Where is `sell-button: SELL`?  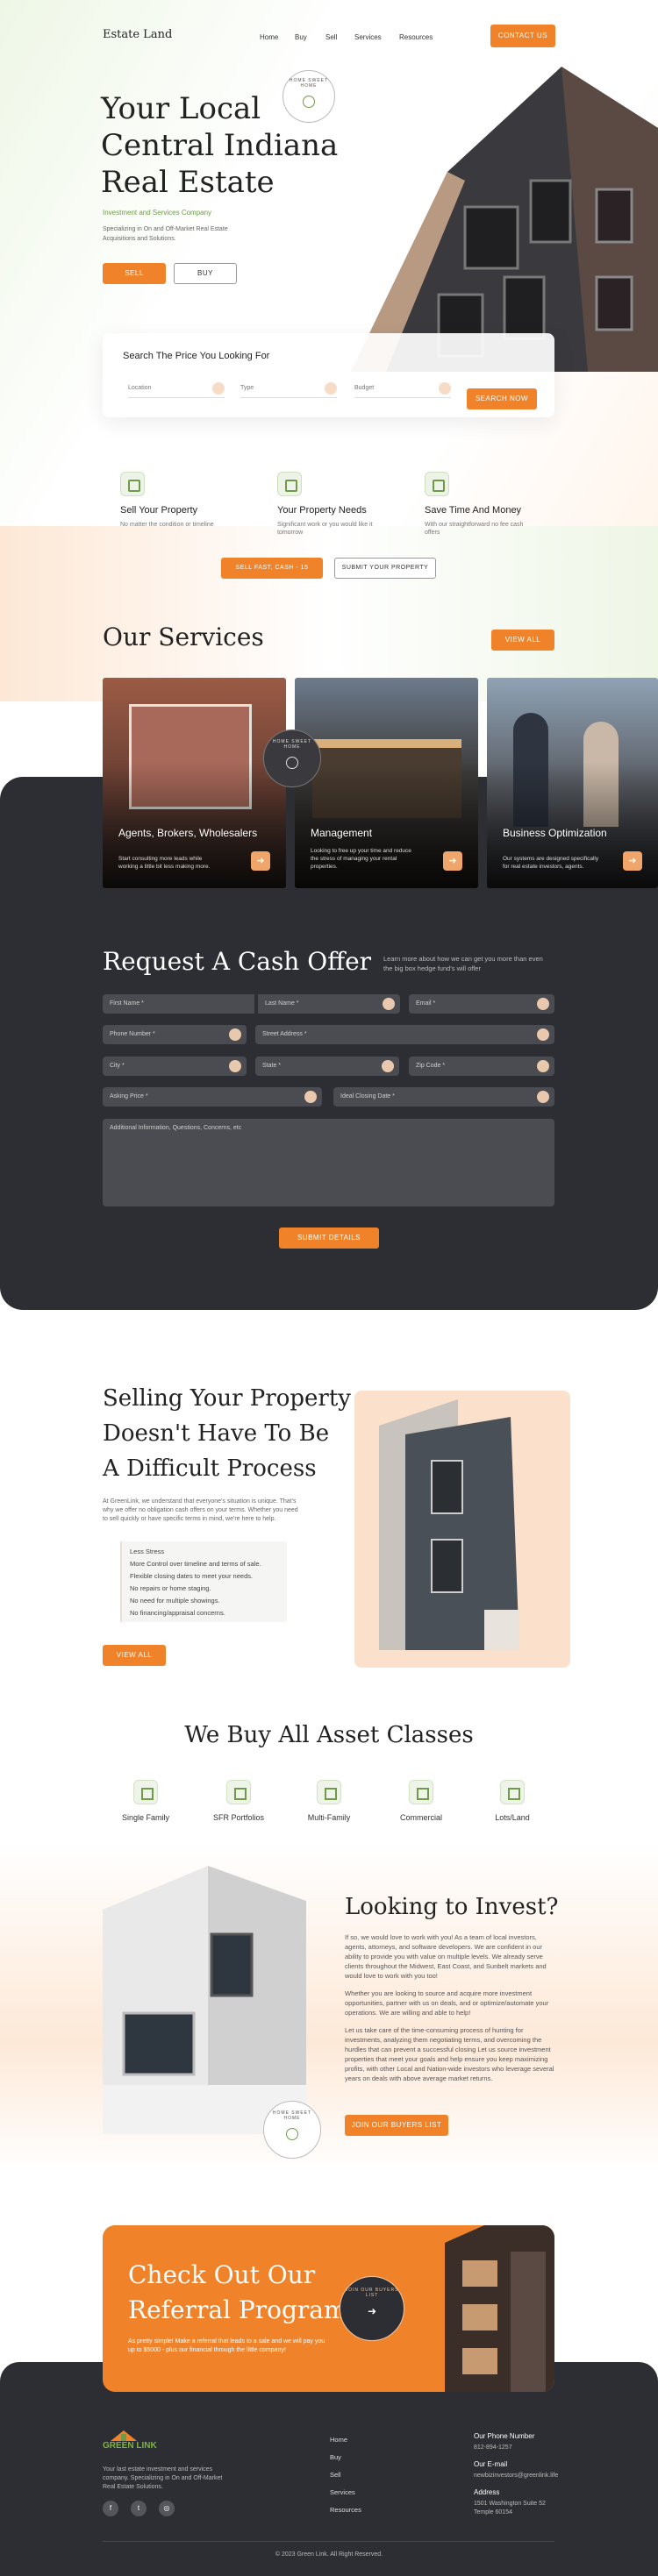 sell-button: SELL is located at coordinates (135, 273).